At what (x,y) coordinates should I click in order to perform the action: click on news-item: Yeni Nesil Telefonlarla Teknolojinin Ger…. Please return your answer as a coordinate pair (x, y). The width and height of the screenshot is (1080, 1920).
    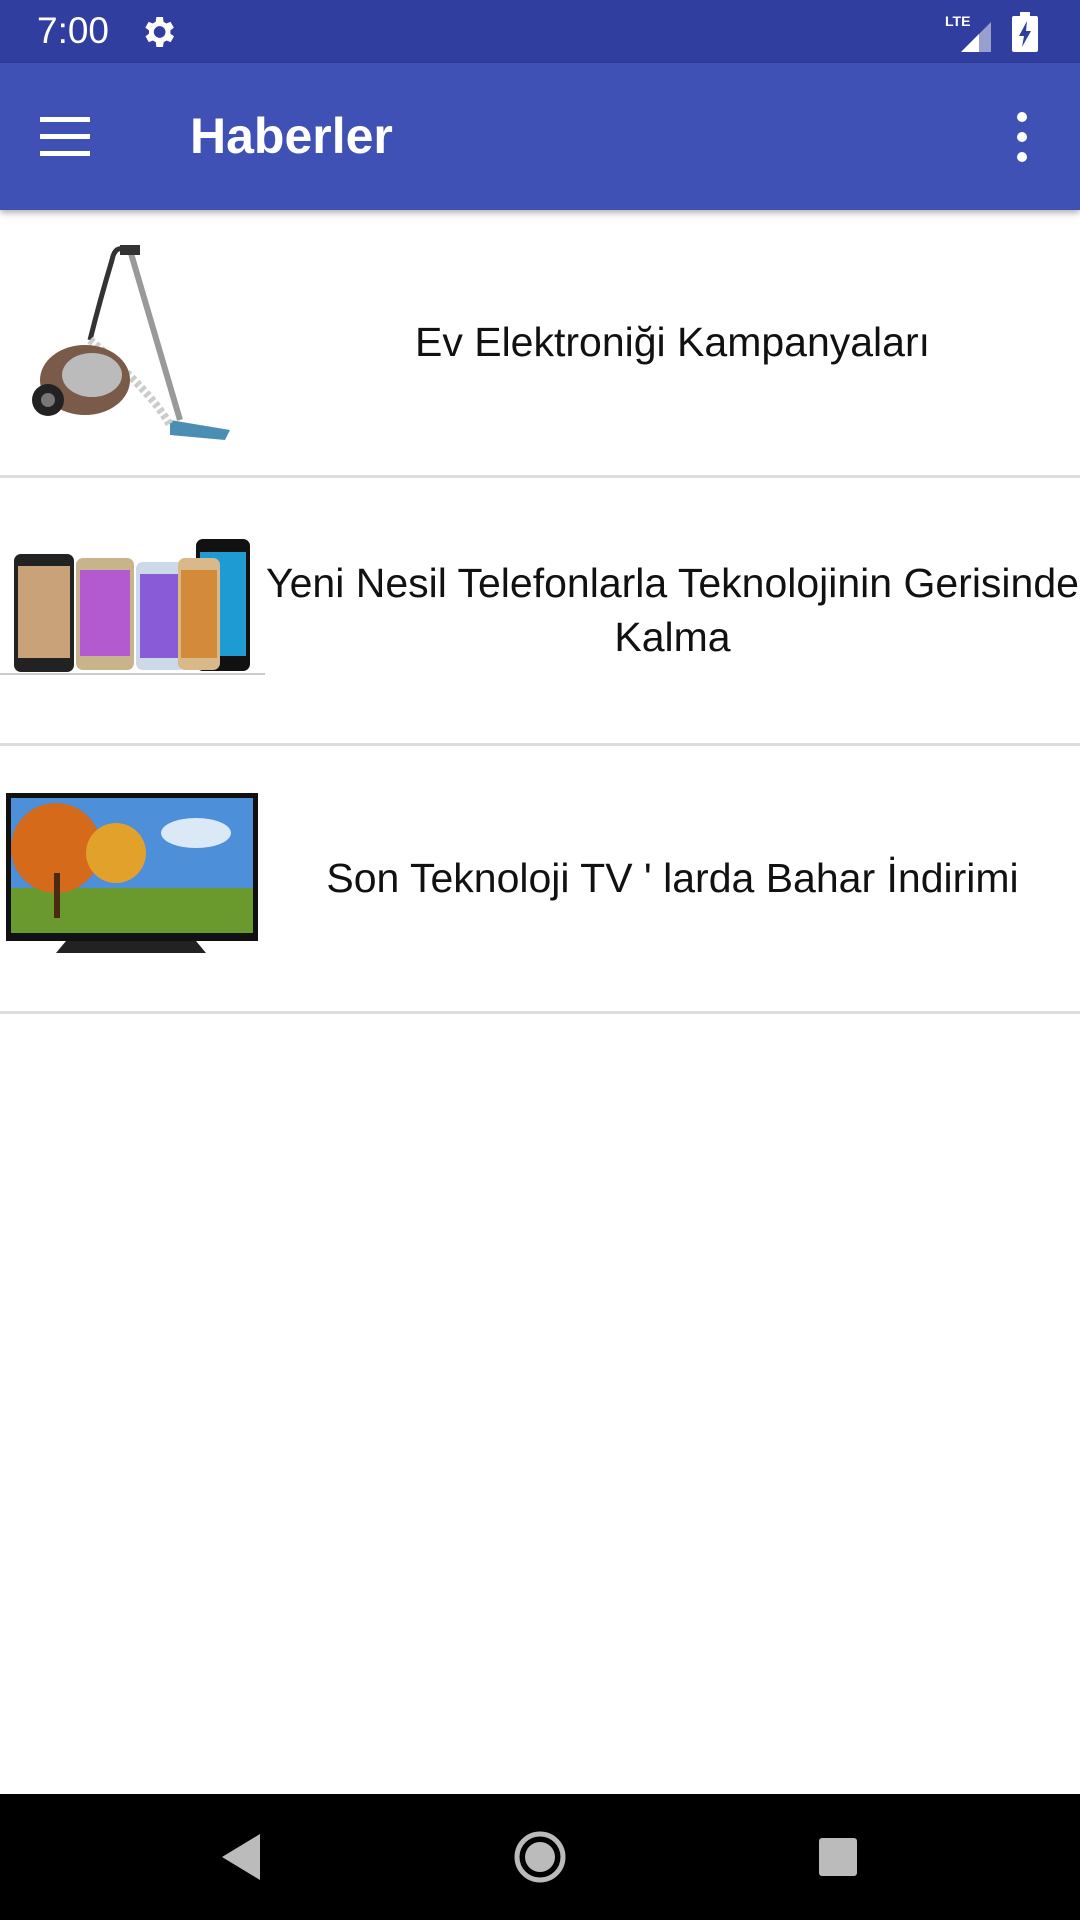
    Looking at the image, I should click on (540, 612).